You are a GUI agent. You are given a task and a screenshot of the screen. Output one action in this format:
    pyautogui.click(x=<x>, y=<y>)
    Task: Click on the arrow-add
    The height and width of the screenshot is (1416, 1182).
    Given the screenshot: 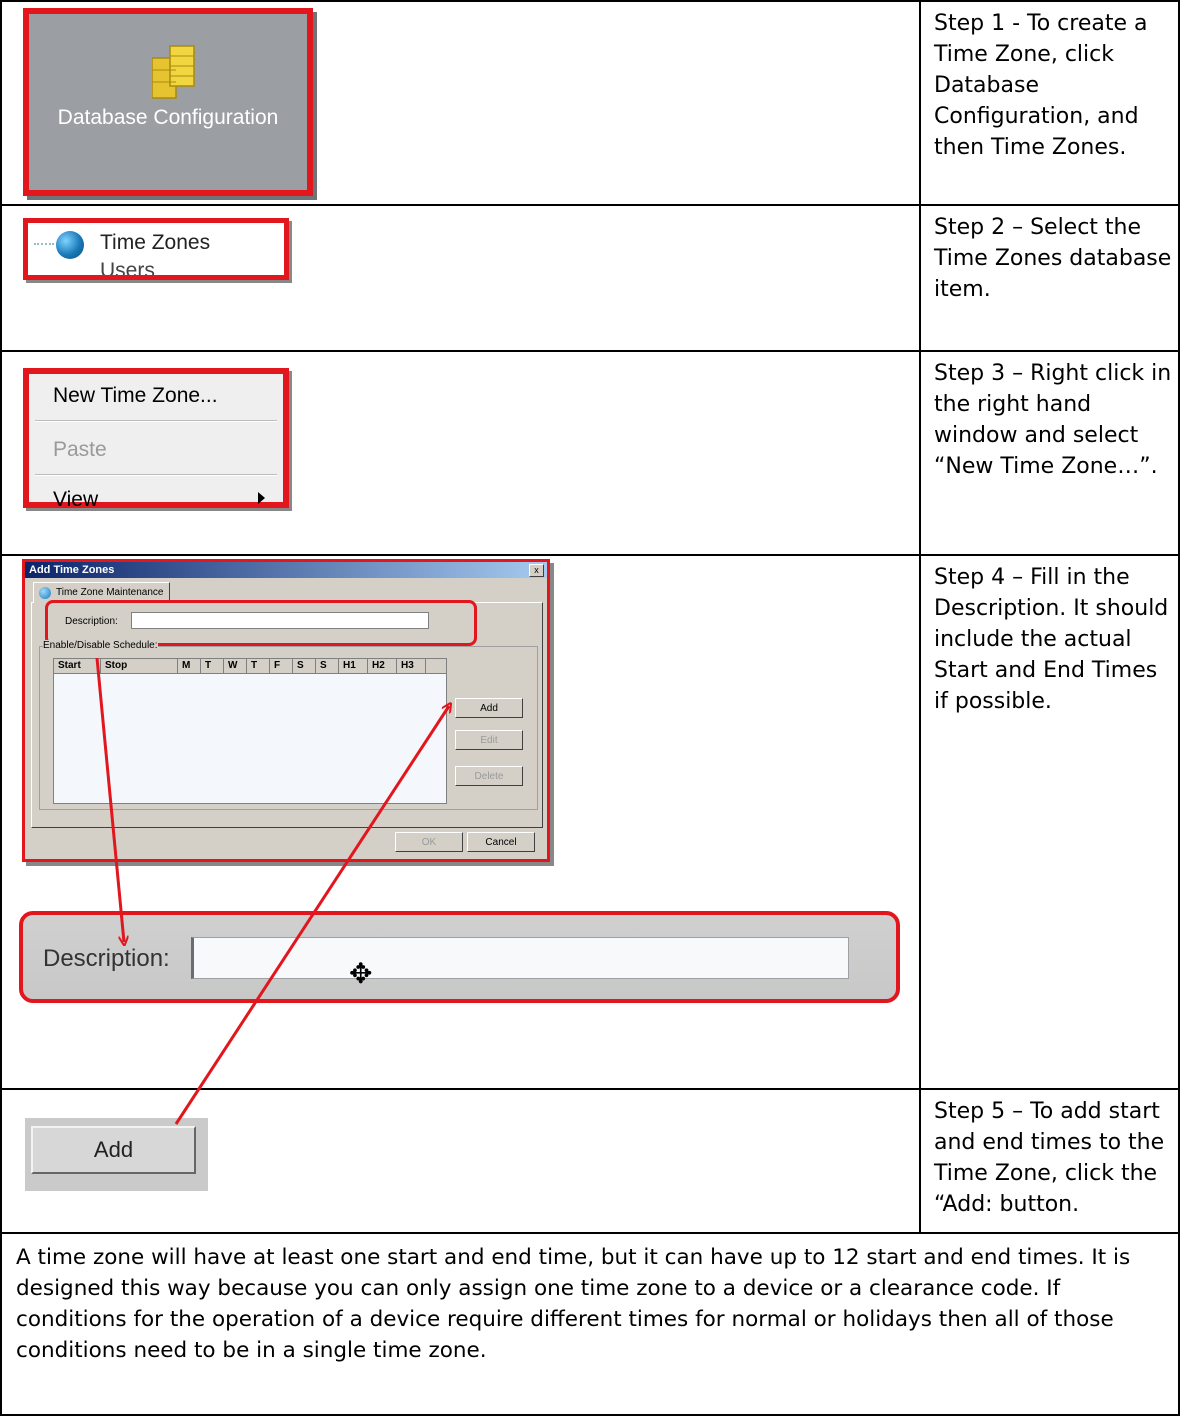 What is the action you would take?
    pyautogui.click(x=311, y=915)
    